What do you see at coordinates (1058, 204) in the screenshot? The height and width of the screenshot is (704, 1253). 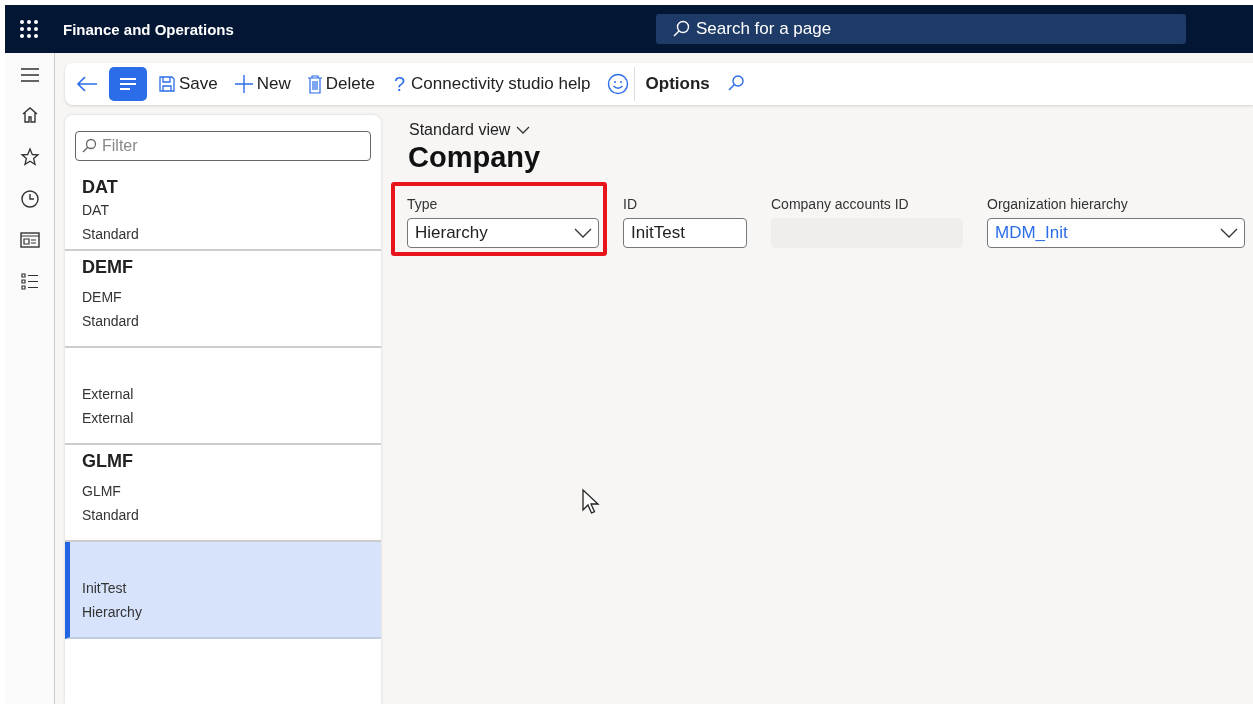 I see `field-label: Organization hierarchy` at bounding box center [1058, 204].